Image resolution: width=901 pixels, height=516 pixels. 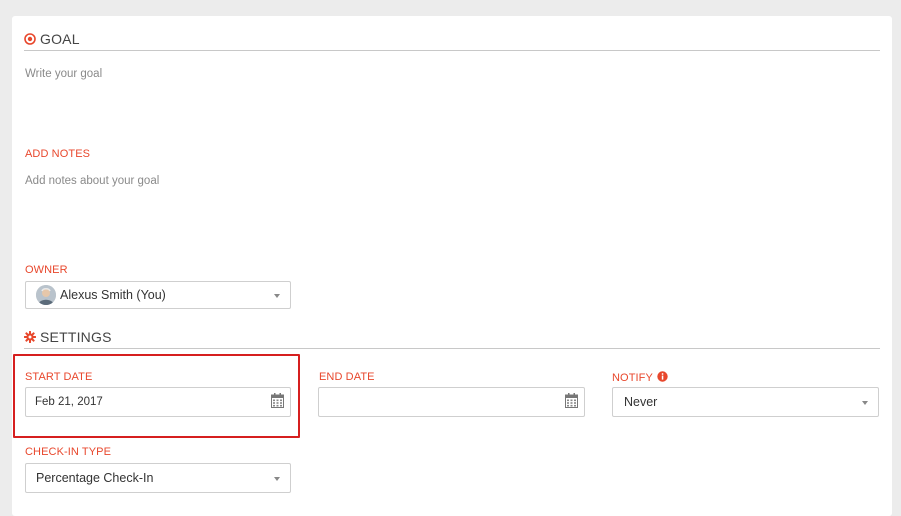 I want to click on notes-input: Add notes about your goal, so click(x=92, y=181).